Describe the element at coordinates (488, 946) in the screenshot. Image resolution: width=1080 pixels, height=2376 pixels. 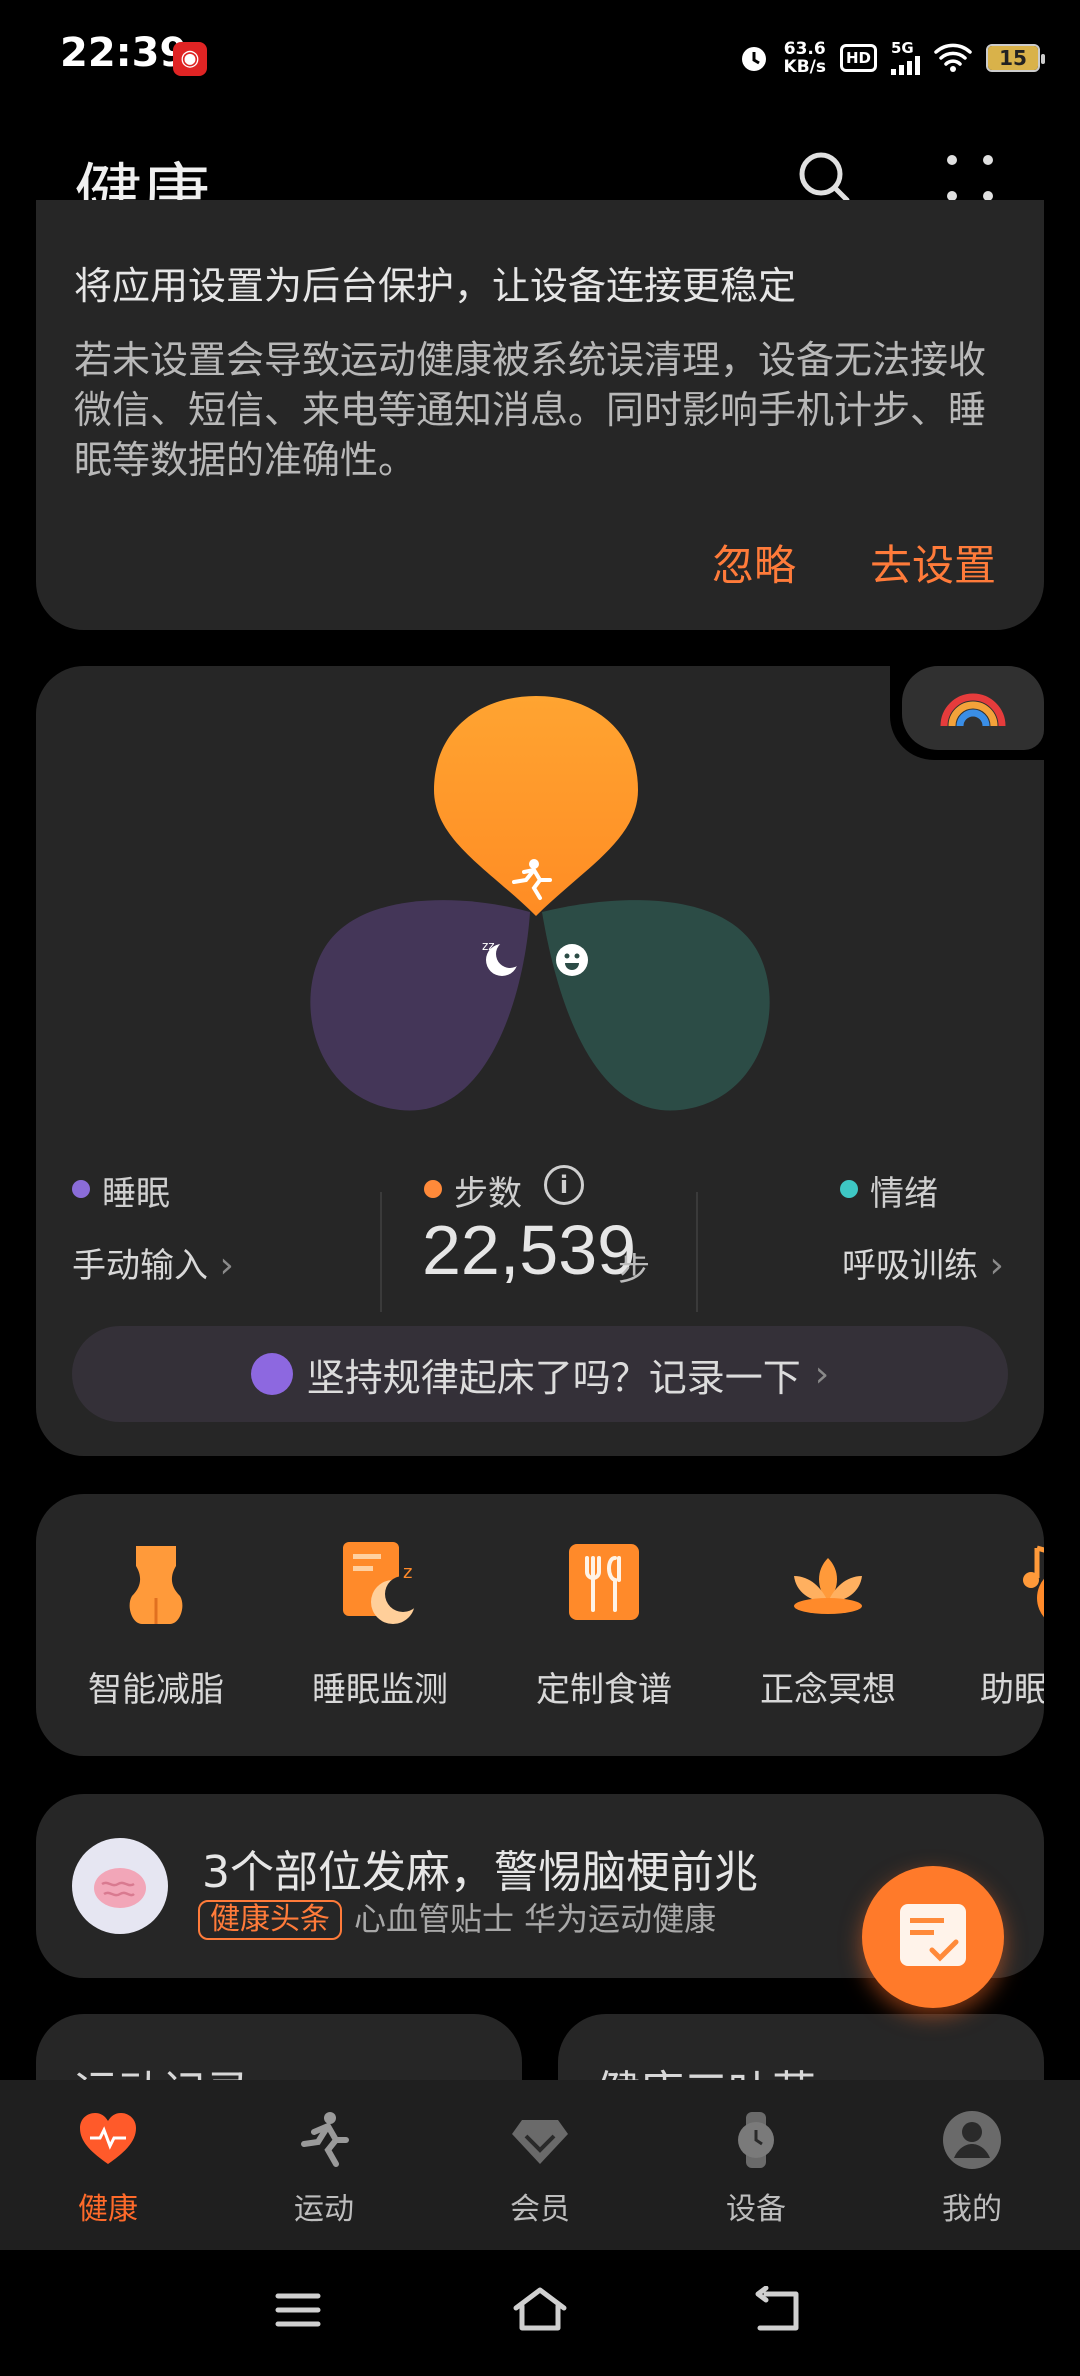
I see `svg-text: zz` at that location.